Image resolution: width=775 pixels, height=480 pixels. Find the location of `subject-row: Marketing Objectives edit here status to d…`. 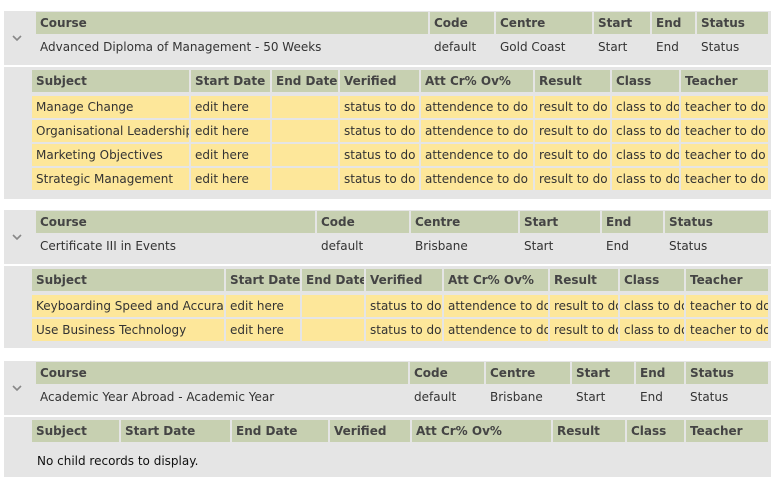

subject-row: Marketing Objectives edit here status to d… is located at coordinates (387, 155).